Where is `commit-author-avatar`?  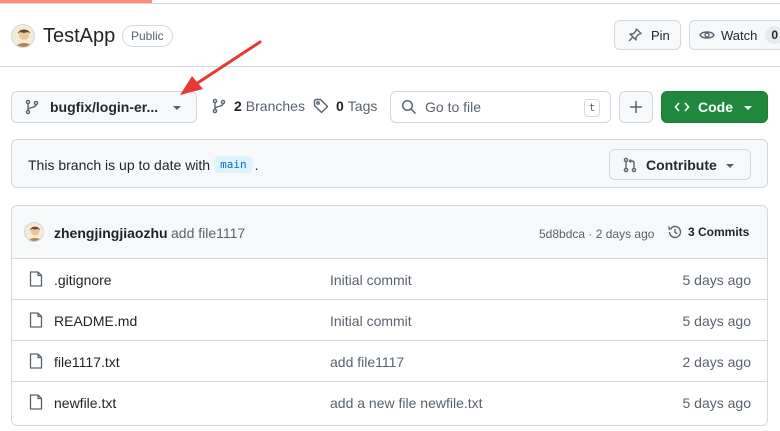
commit-author-avatar is located at coordinates (34, 232).